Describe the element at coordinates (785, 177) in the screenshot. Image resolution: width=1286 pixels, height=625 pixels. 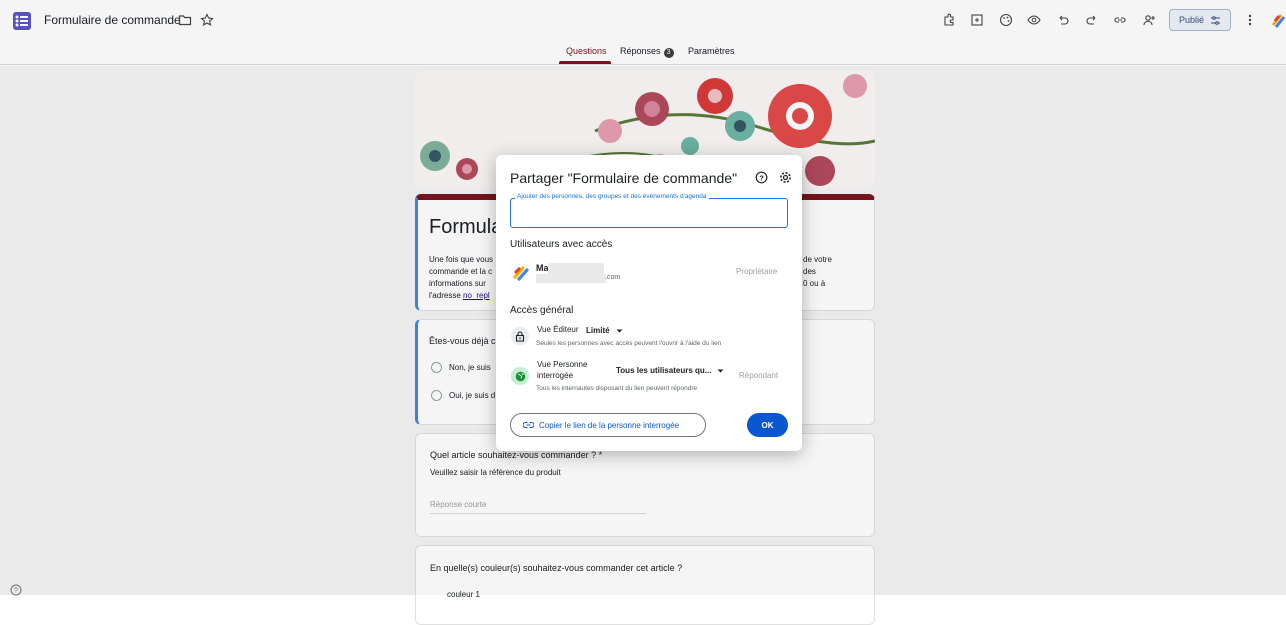
I see `settings-gear-icon` at that location.